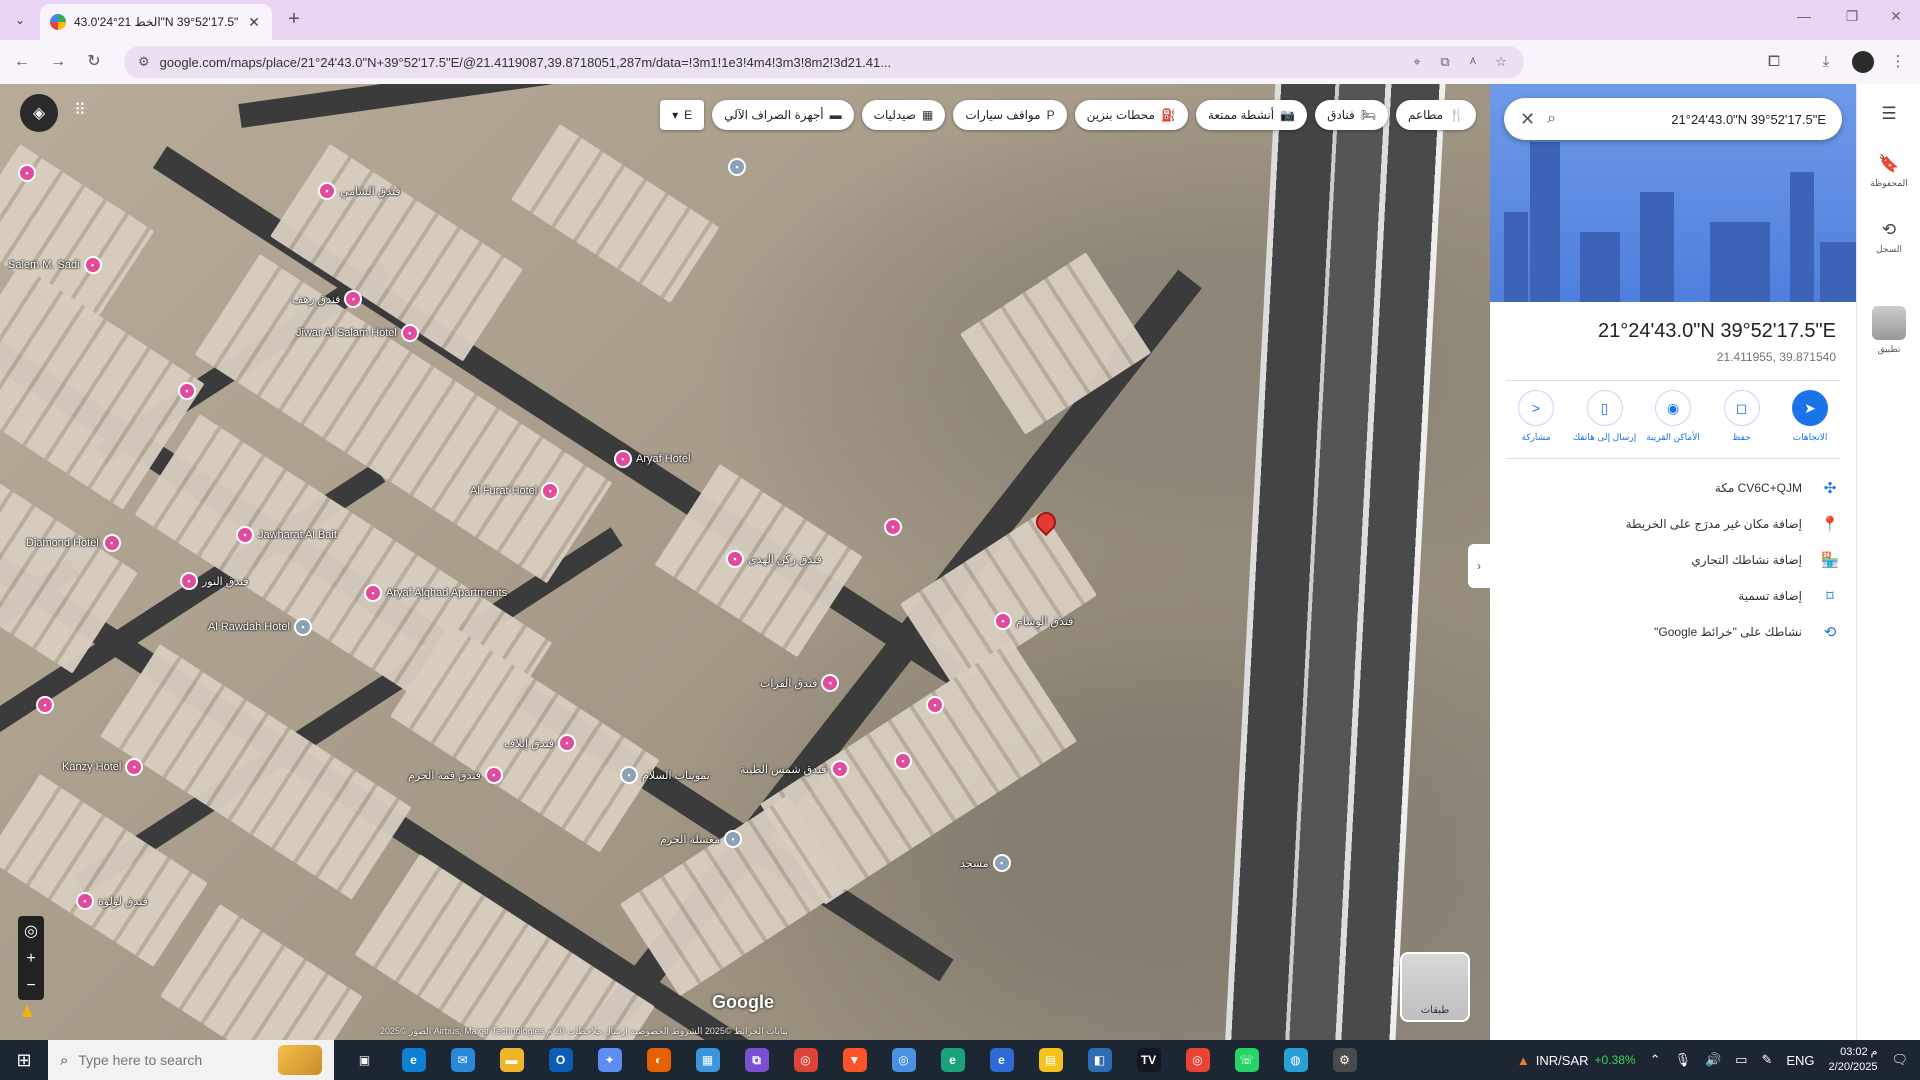 The width and height of the screenshot is (1920, 1080). Describe the element at coordinates (682, 115) in the screenshot. I see `chip-more-button: E ▾` at that location.